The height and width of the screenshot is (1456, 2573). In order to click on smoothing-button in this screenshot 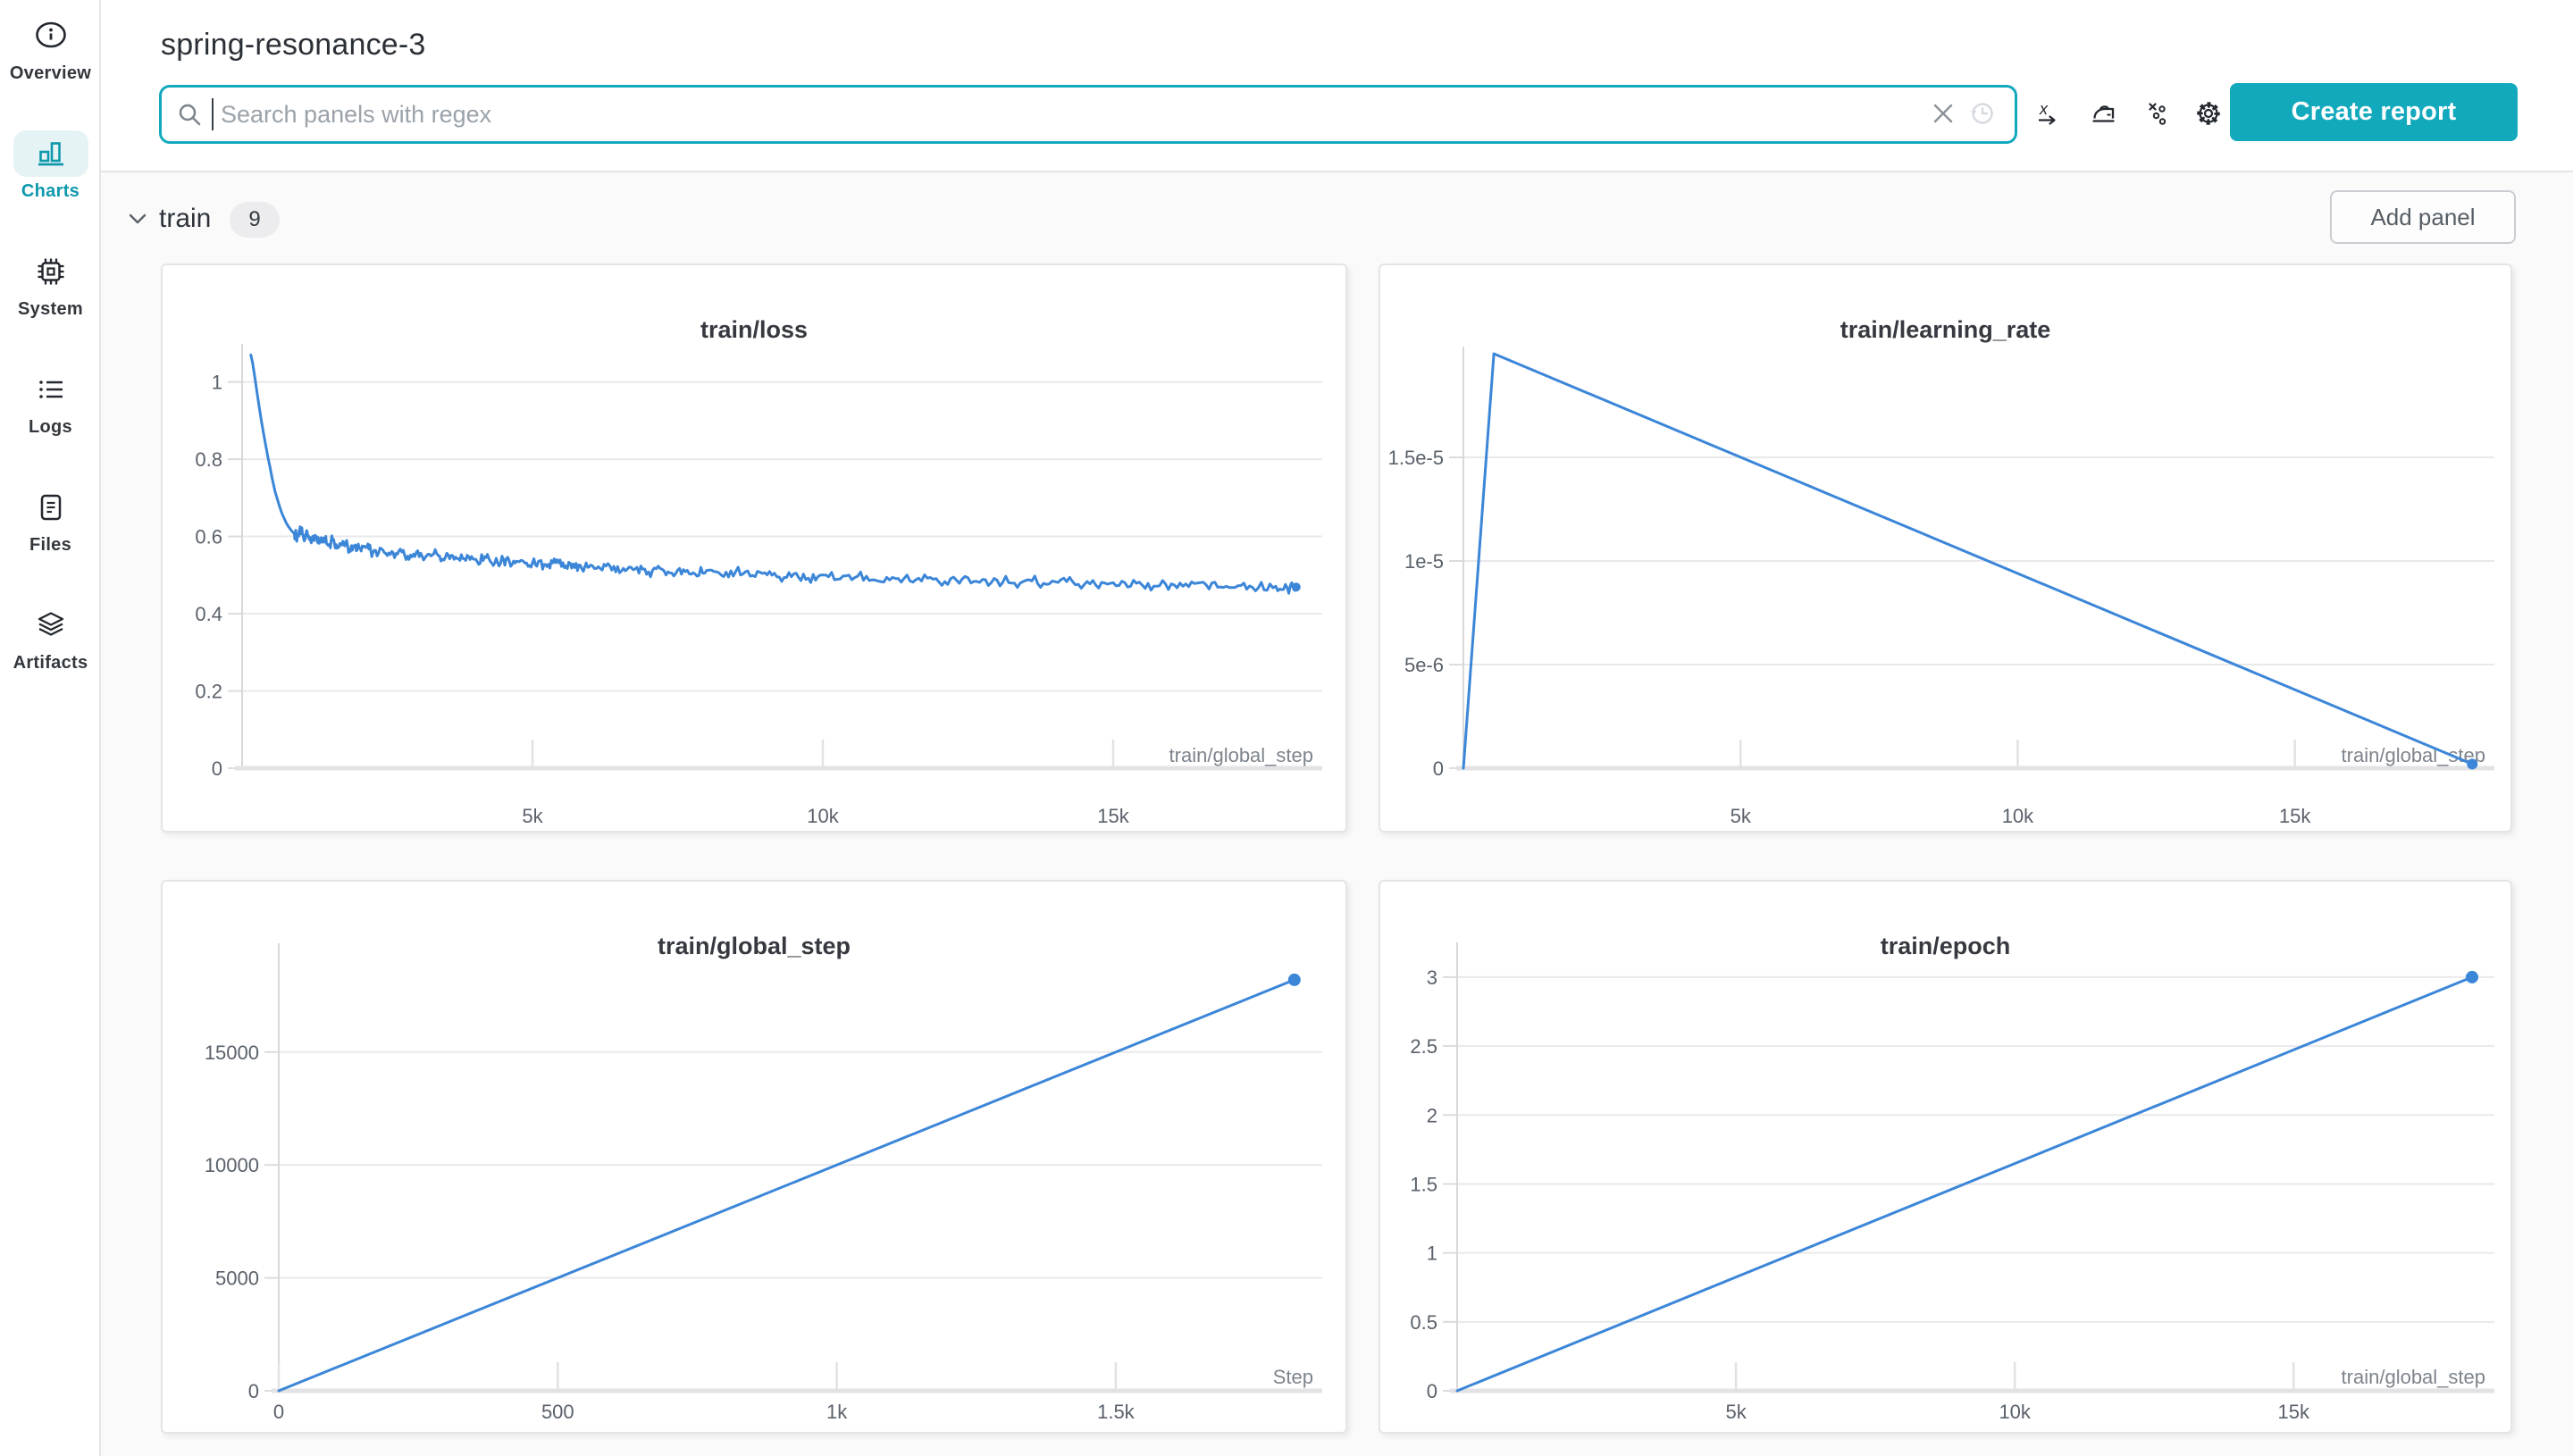, I will do `click(2103, 114)`.